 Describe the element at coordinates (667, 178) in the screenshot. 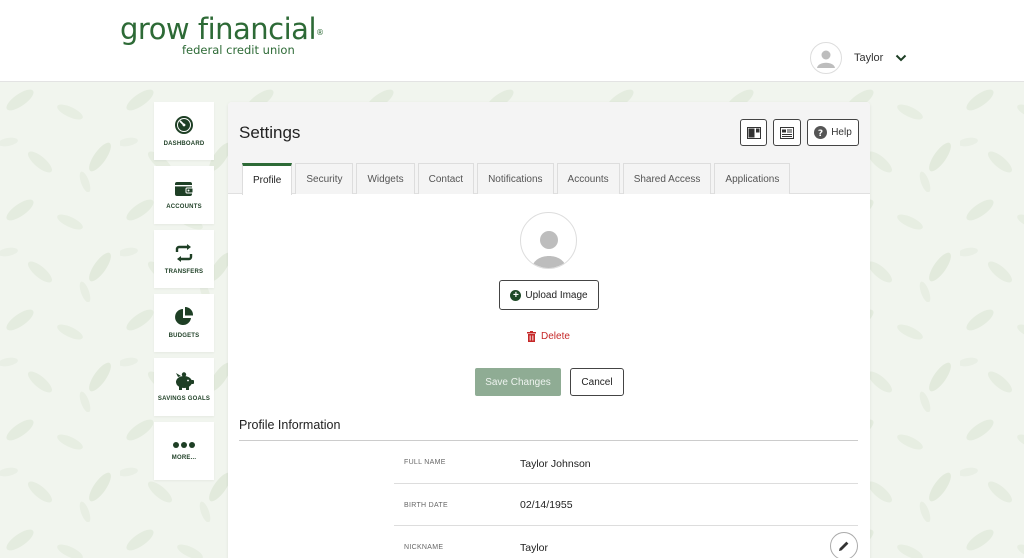

I see `tab-shared-access: Shared Access` at that location.